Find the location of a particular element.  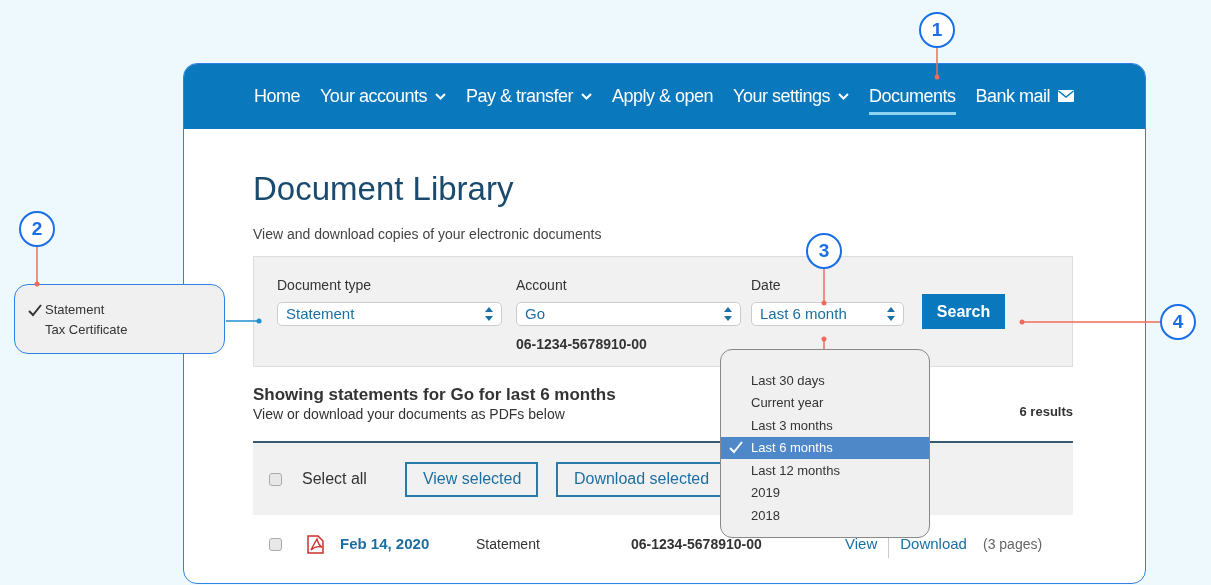

dropdown-option: 2018 is located at coordinates (825, 515).